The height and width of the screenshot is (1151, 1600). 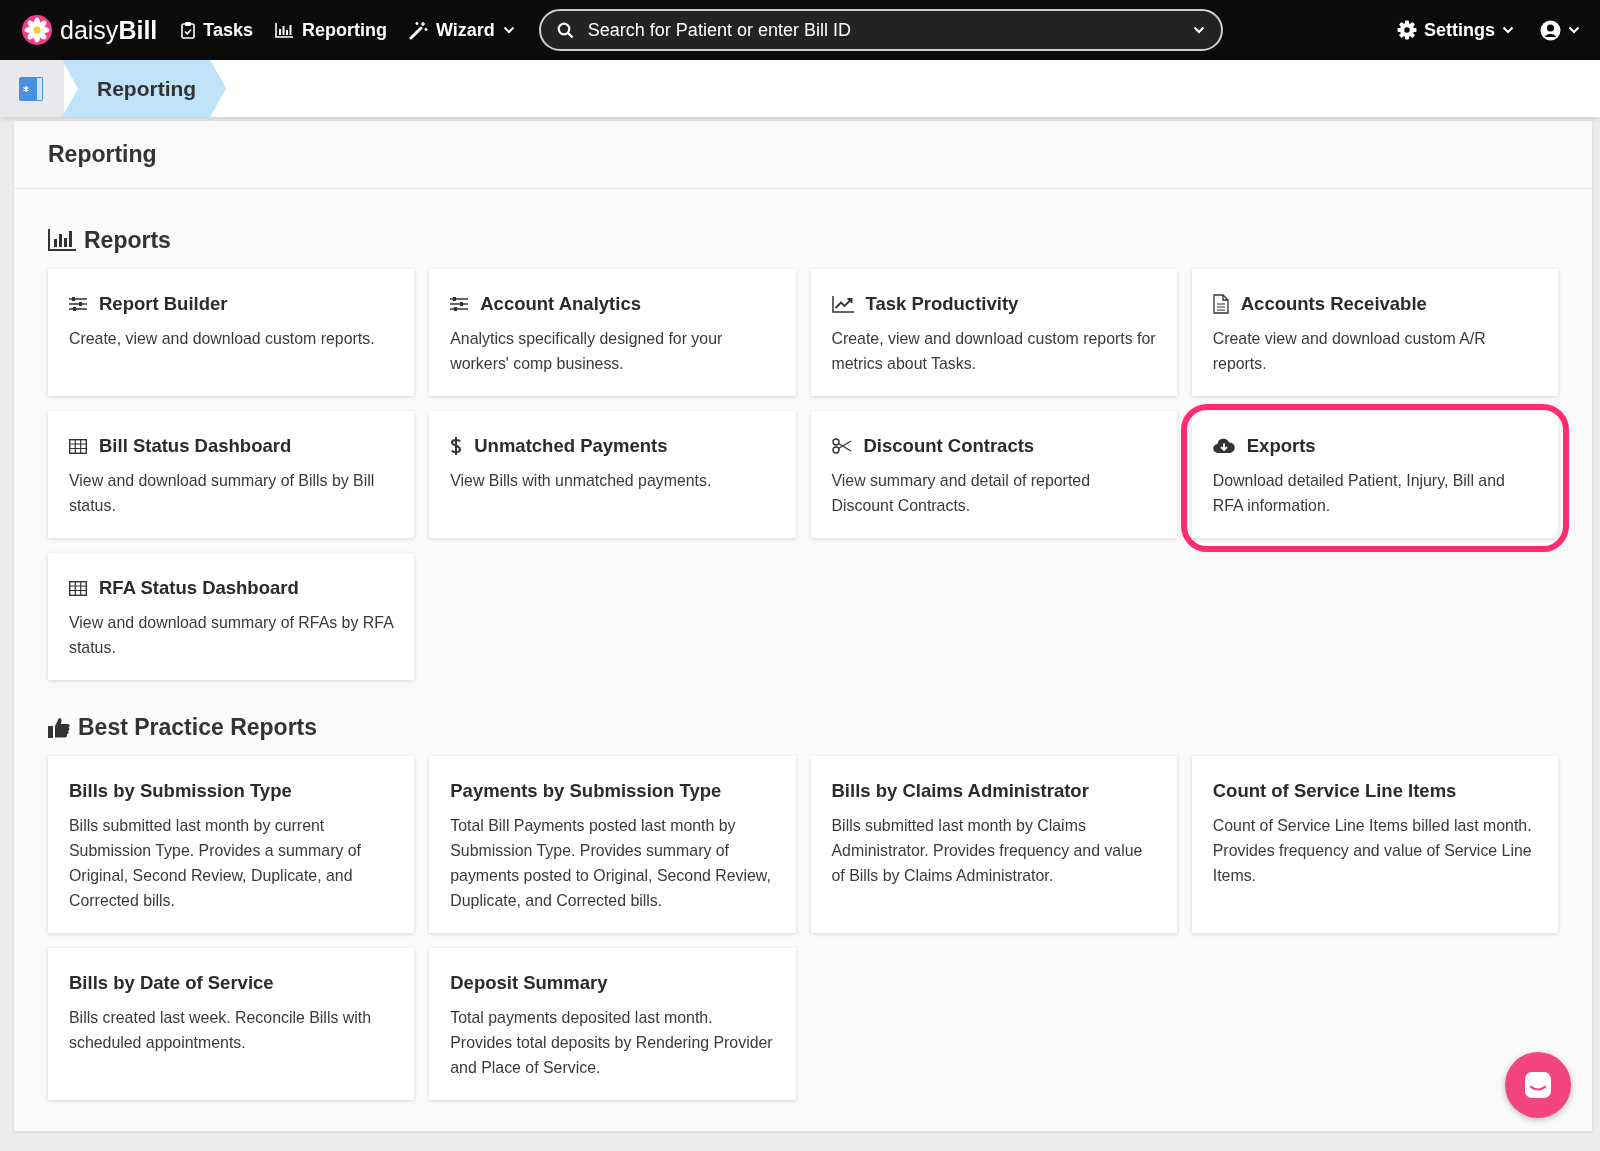 I want to click on settings-icon, so click(x=1407, y=30).